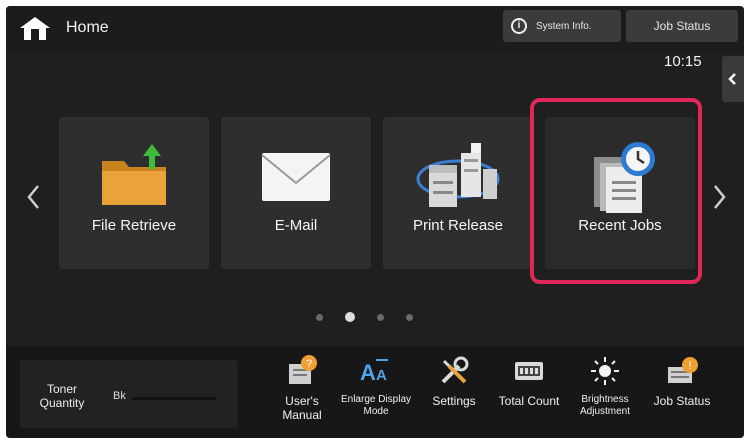 The height and width of the screenshot is (443, 751). Describe the element at coordinates (605, 405) in the screenshot. I see `bottom-item-label: Brightness Adjustment` at that location.